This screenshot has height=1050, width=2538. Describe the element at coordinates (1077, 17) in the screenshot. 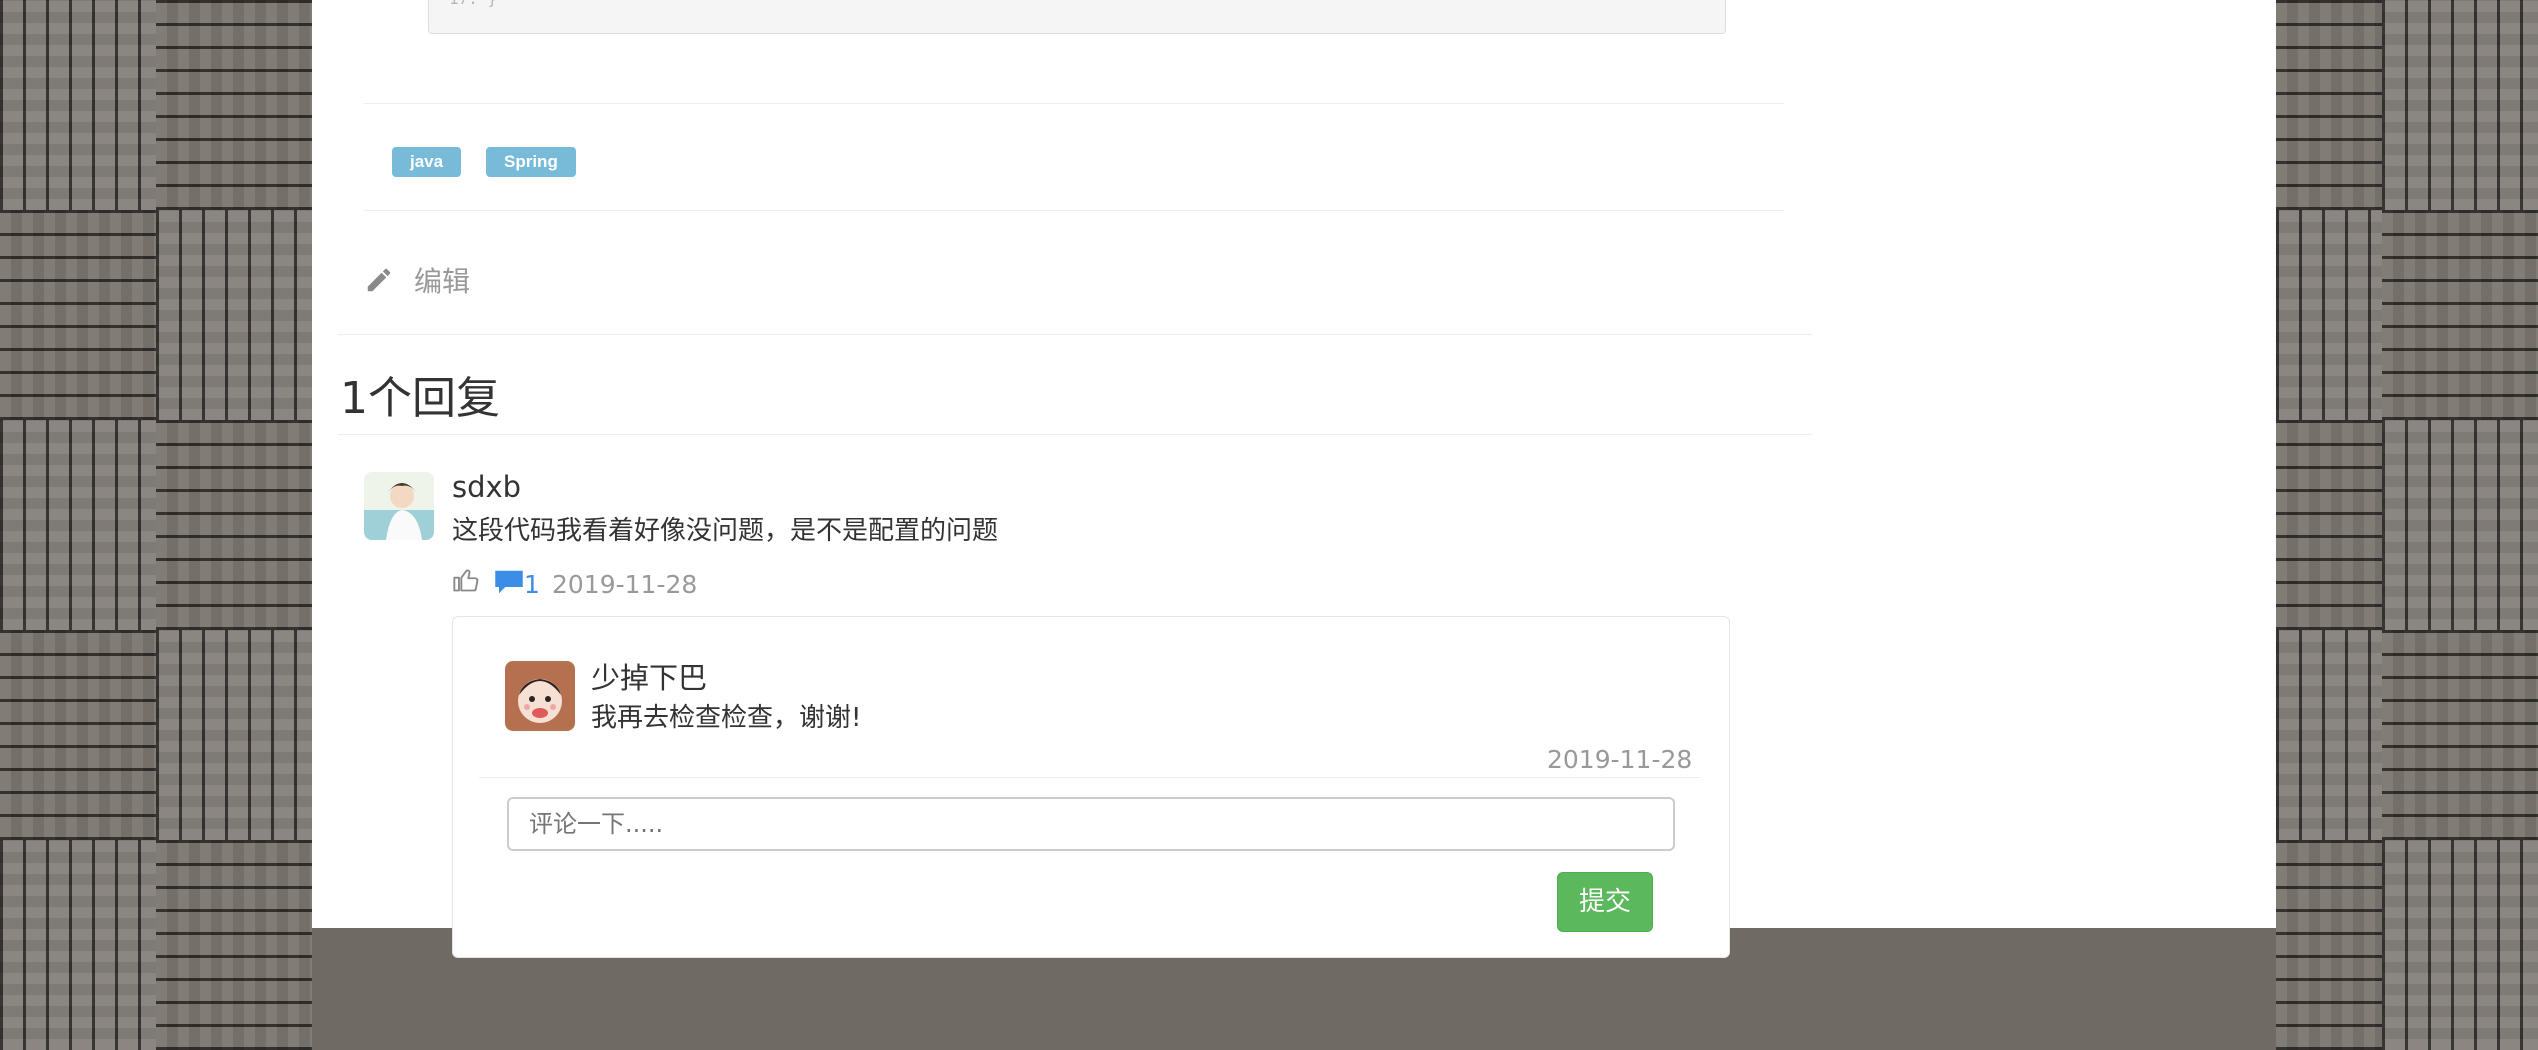

I see `code-block: 17. }` at that location.